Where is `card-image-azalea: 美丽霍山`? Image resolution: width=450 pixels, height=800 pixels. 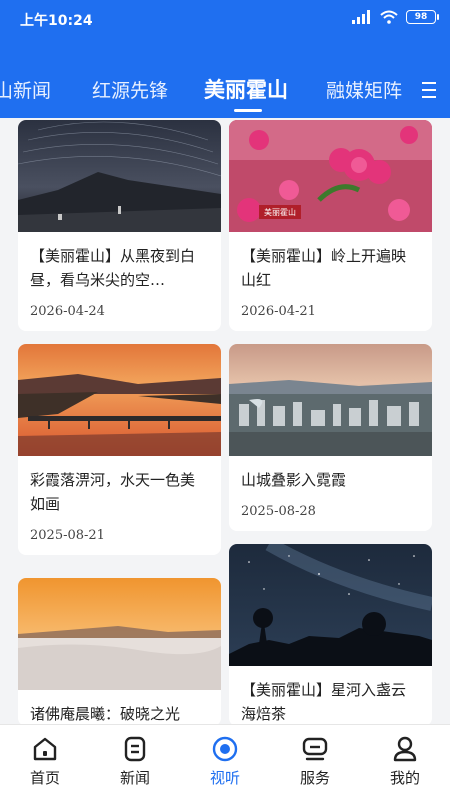
card-image-azalea: 美丽霍山 is located at coordinates (330, 176).